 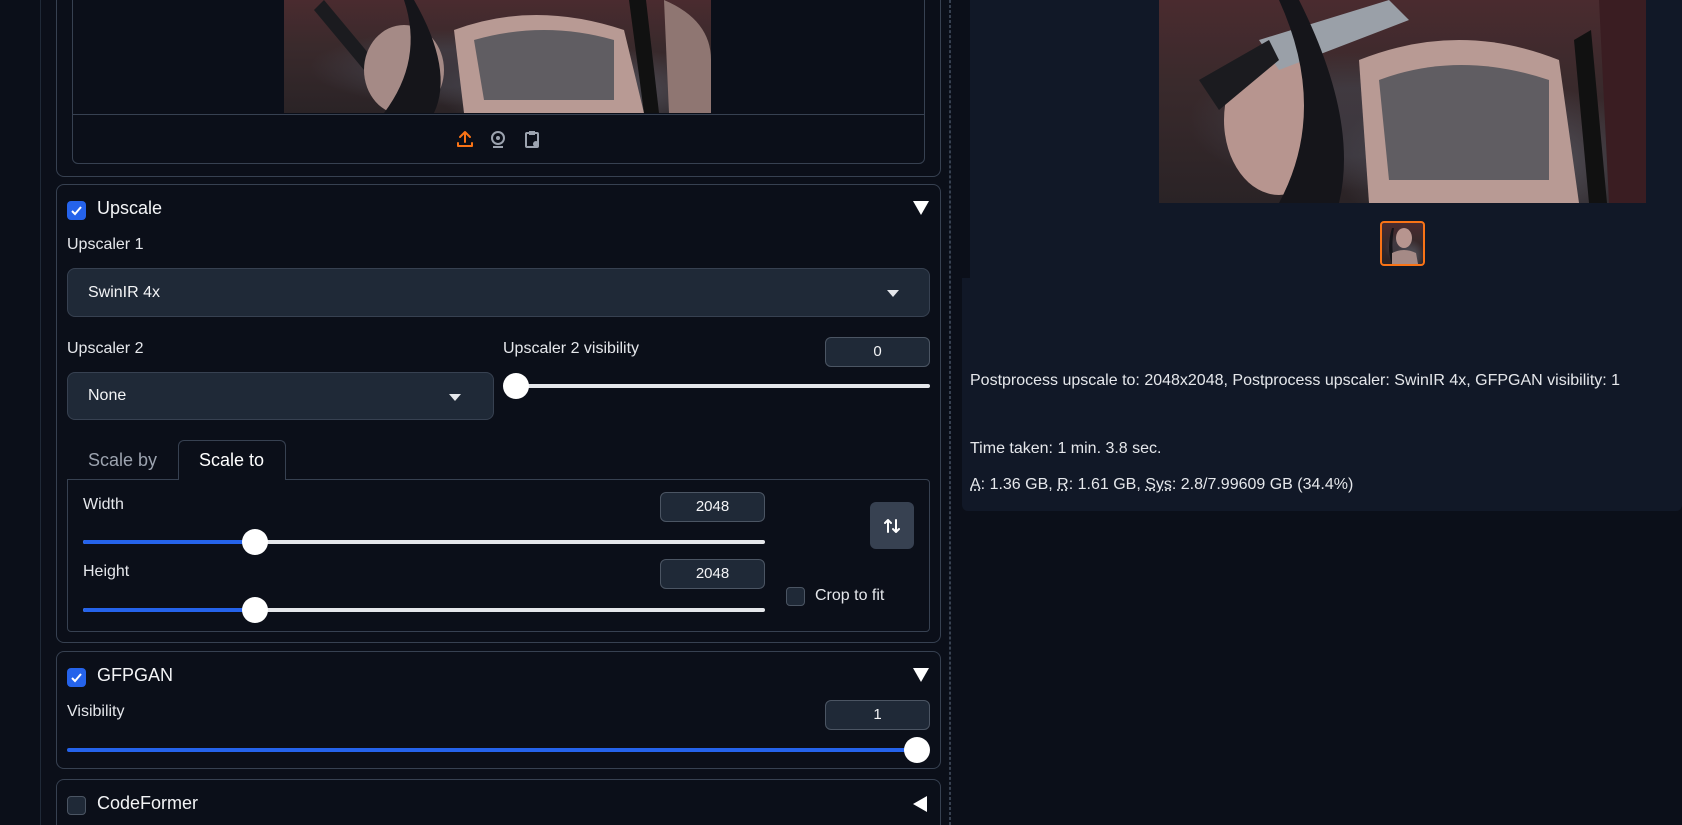 I want to click on upscaler1-value: SwinIR 4x, so click(x=124, y=293).